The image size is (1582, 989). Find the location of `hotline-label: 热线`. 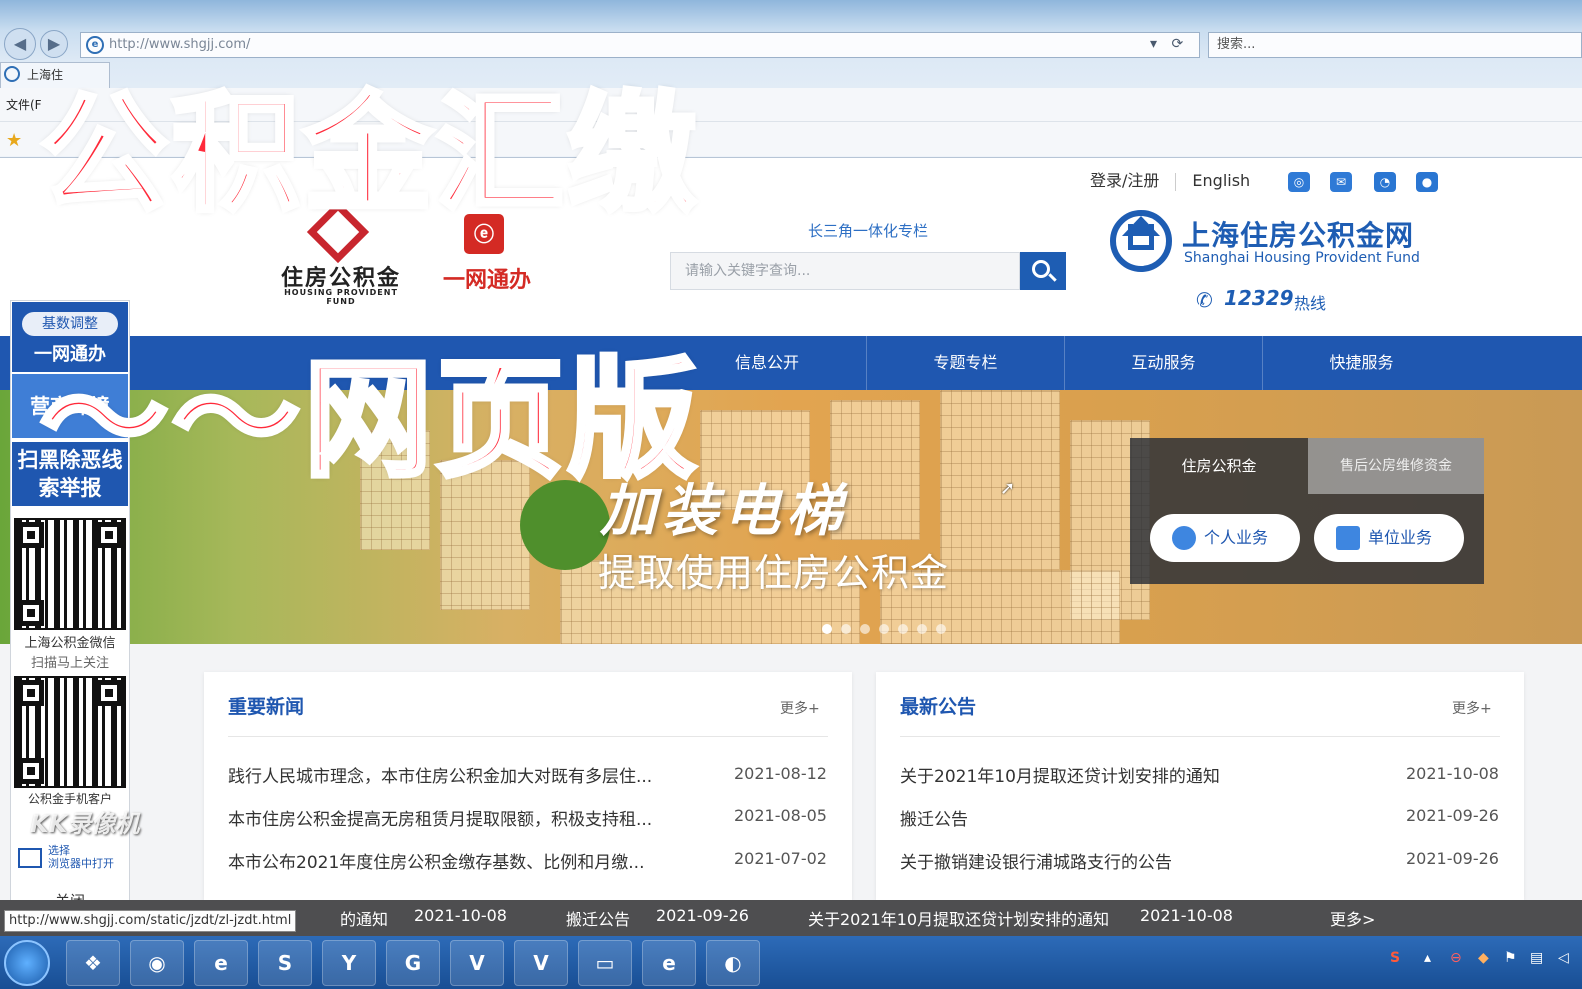

hotline-label: 热线 is located at coordinates (1310, 303).